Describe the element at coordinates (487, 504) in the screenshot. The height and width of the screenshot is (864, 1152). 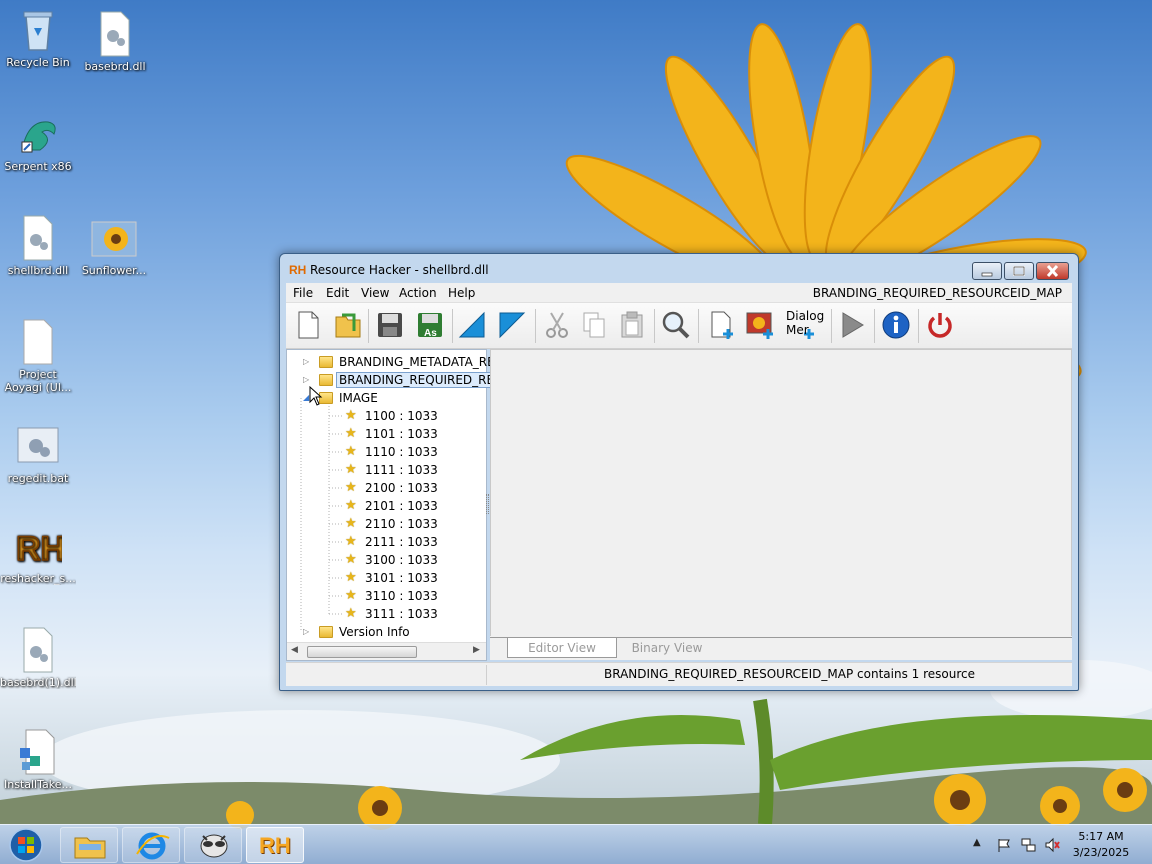
I see `panel-splitter-handle` at that location.